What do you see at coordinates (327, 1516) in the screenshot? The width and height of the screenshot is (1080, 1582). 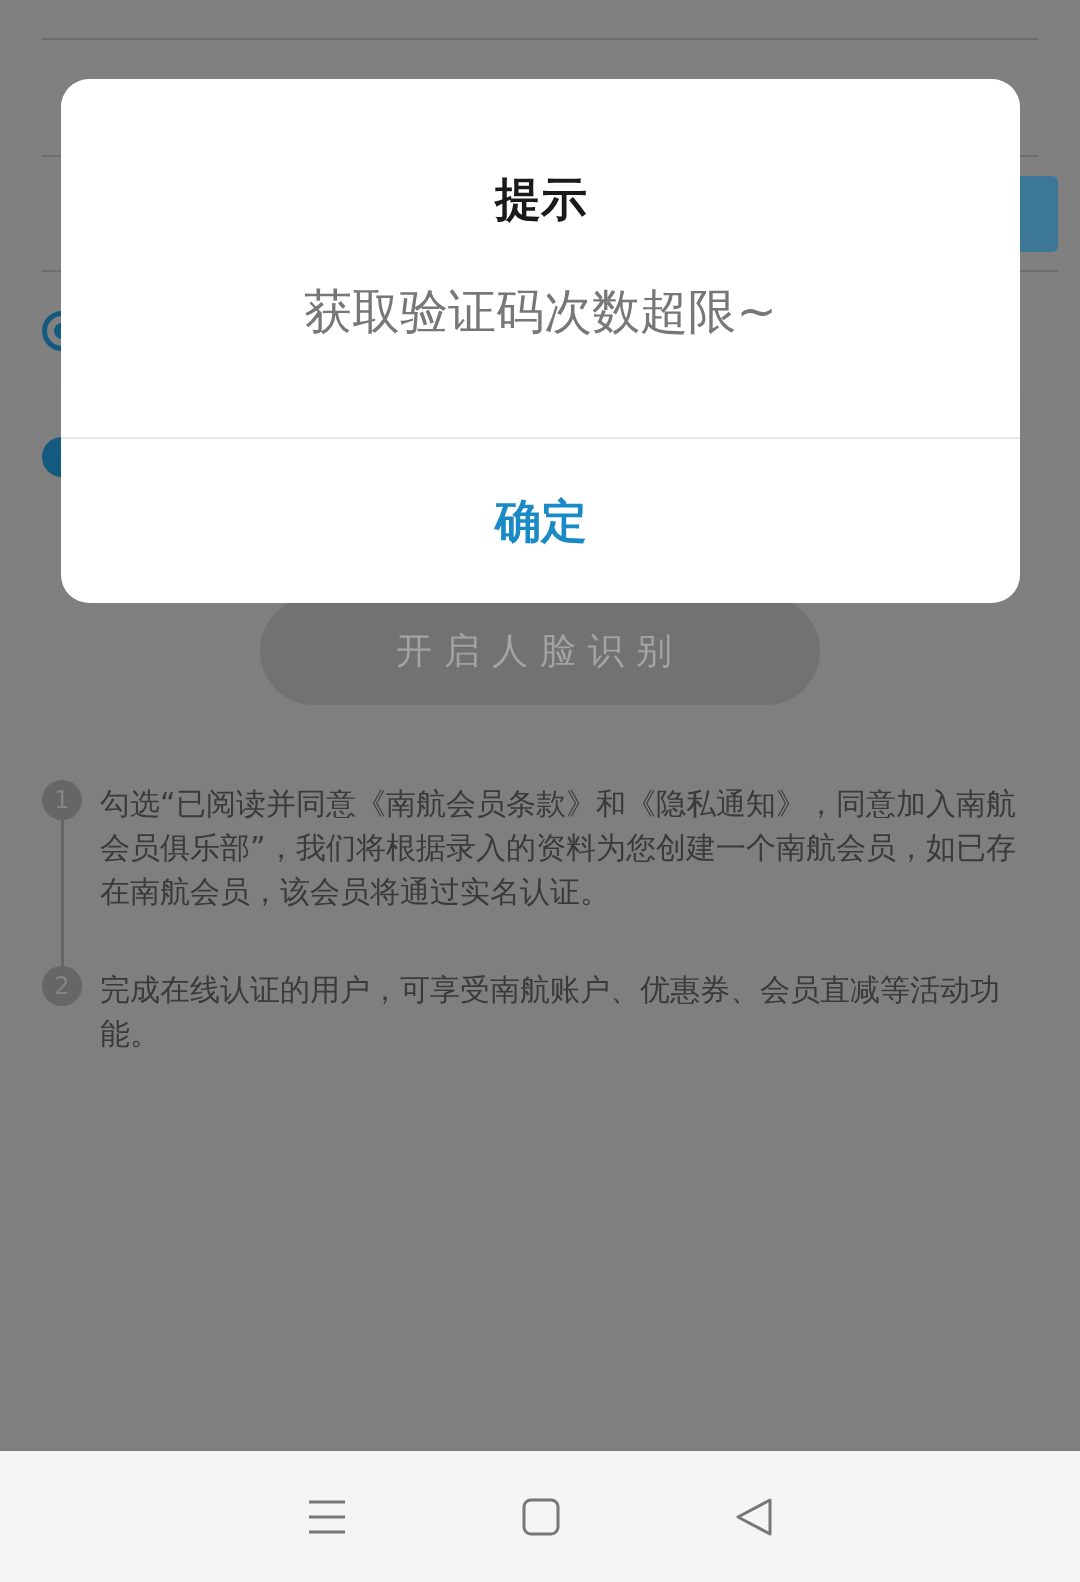 I see `menu-icon` at bounding box center [327, 1516].